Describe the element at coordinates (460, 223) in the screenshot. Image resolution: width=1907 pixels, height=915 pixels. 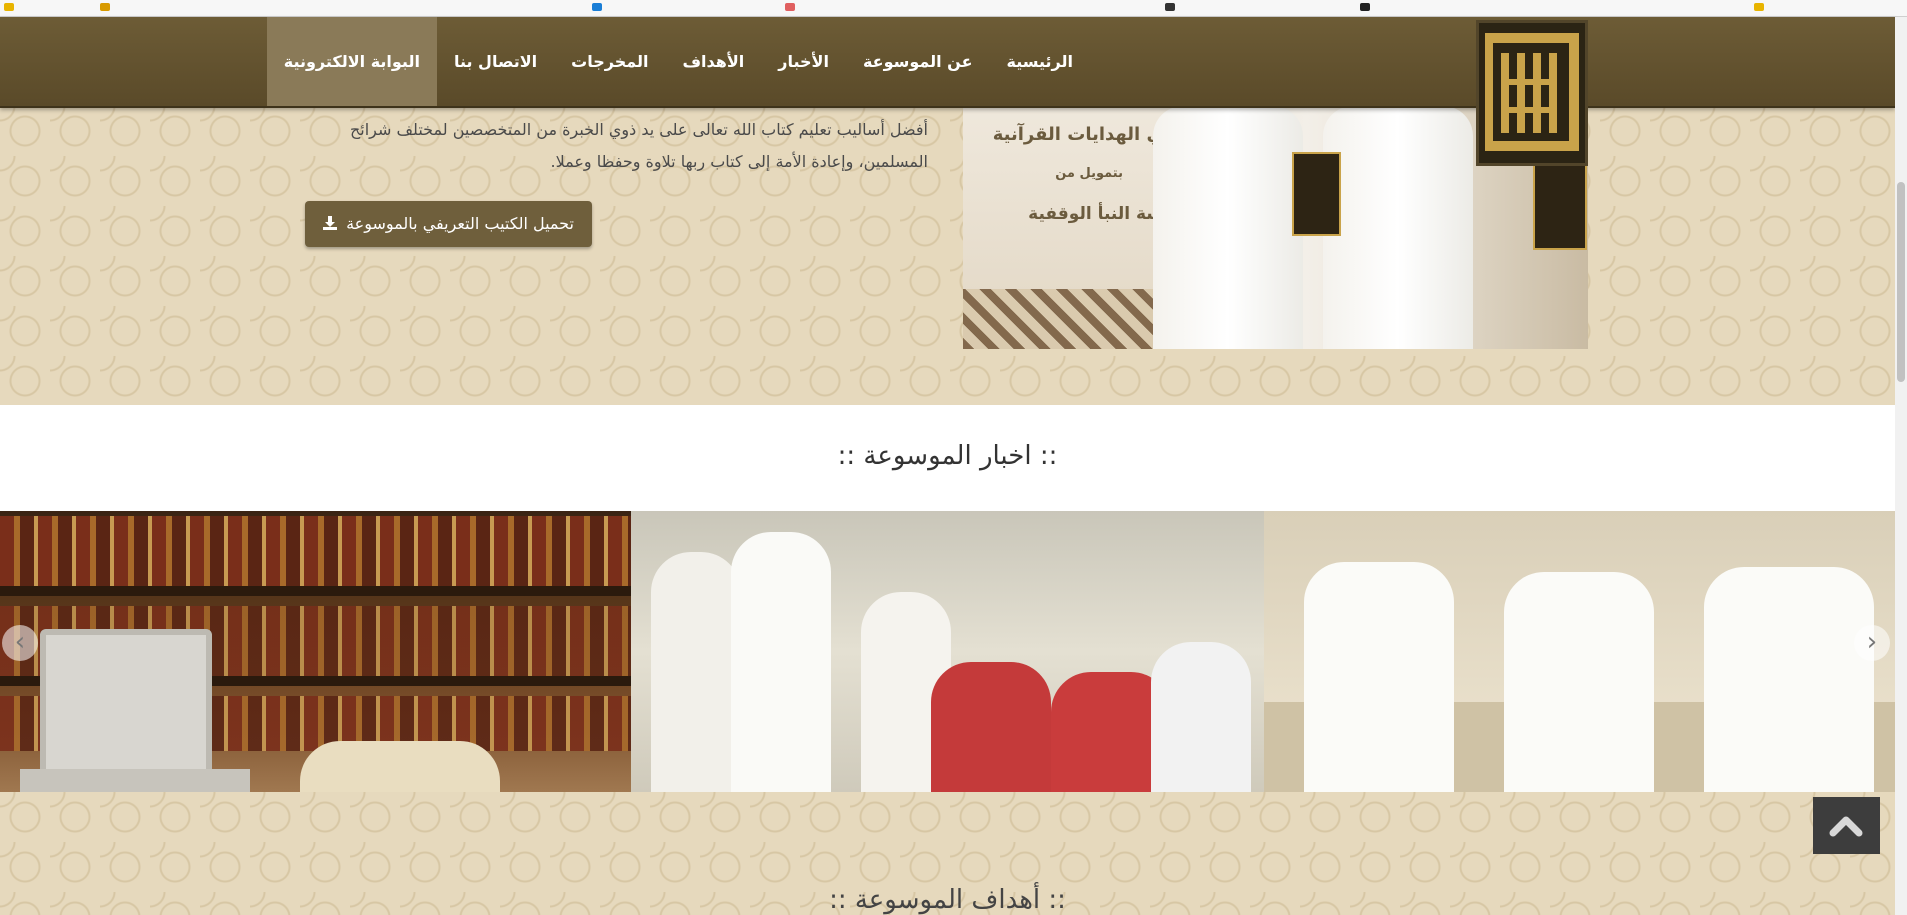
I see `download-button-label: تحميل الكتيب التعريفي بالموسوعة` at that location.